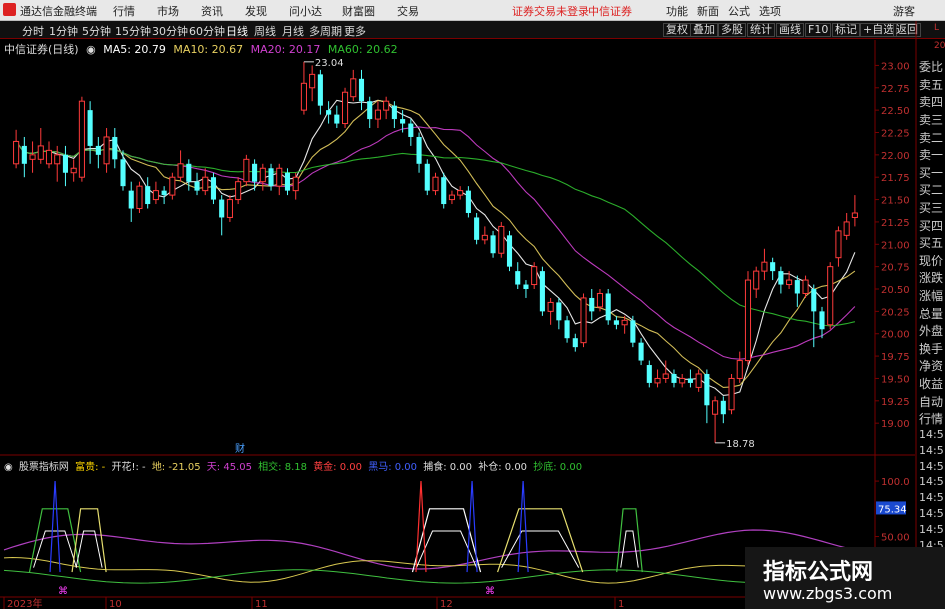 The image size is (945, 609). I want to click on side-label: 净资, so click(932, 365).